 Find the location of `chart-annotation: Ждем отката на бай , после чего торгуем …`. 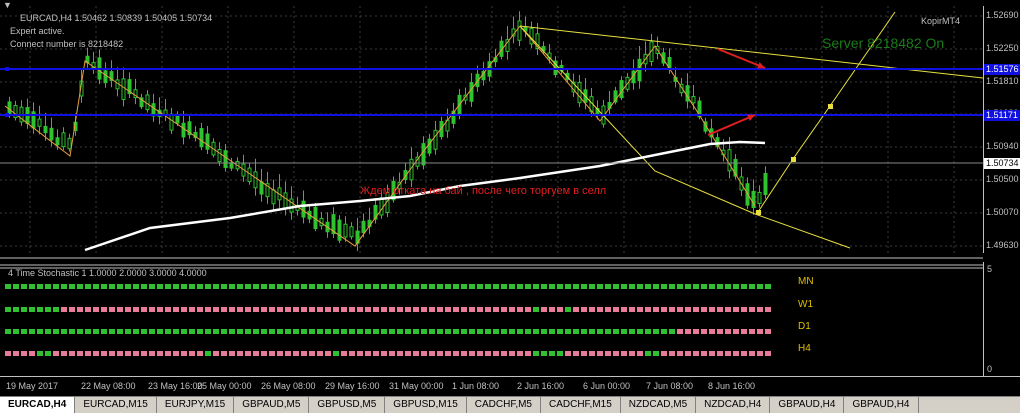

chart-annotation: Ждем отката на бай , после чего торгуем … is located at coordinates (483, 191).